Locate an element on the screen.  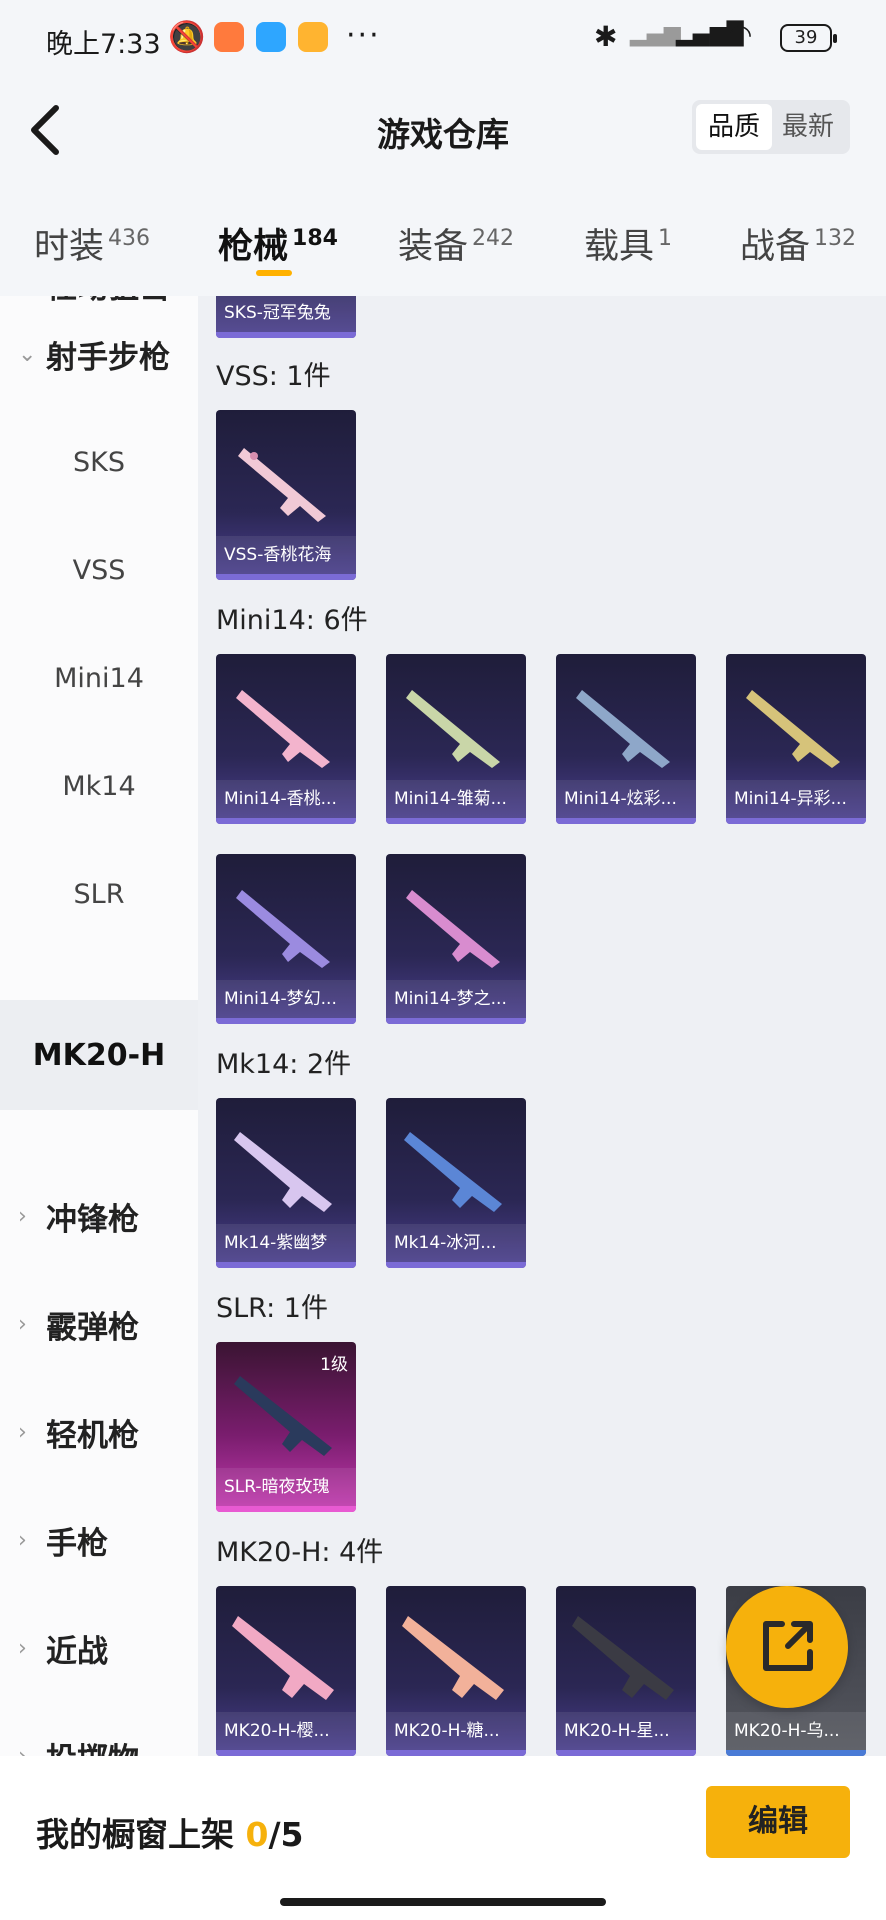
sidebar-item-vss: VSS is located at coordinates (99, 570).